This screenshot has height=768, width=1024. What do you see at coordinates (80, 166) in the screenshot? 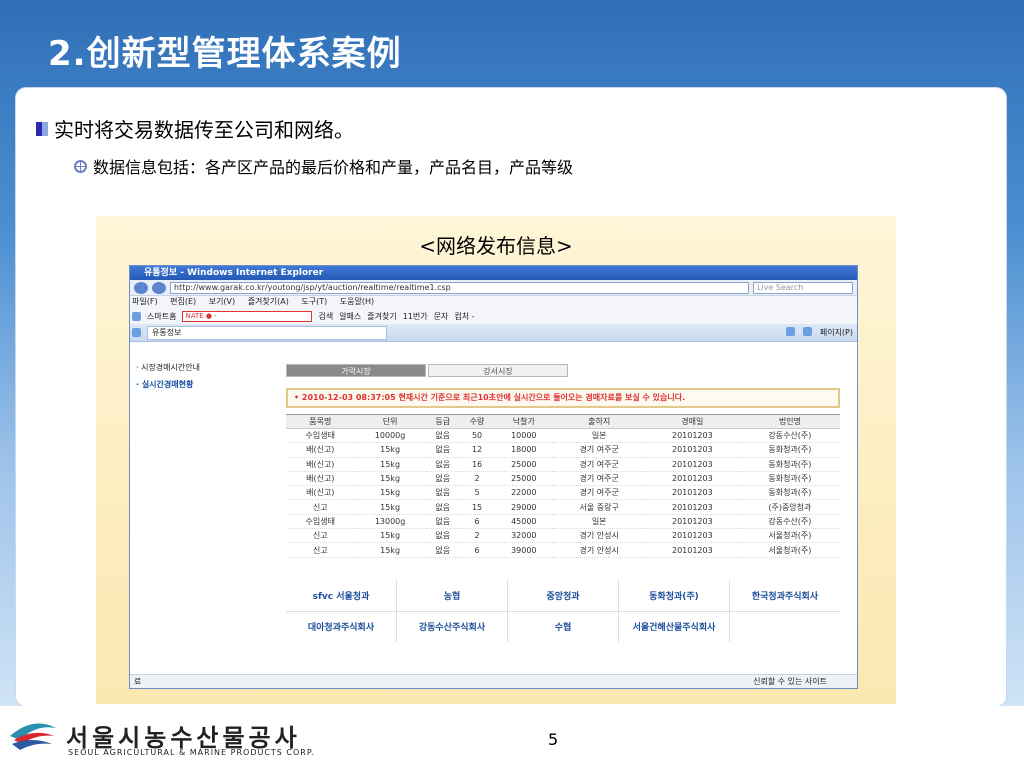
I see `crosshair-bullet-icon` at bounding box center [80, 166].